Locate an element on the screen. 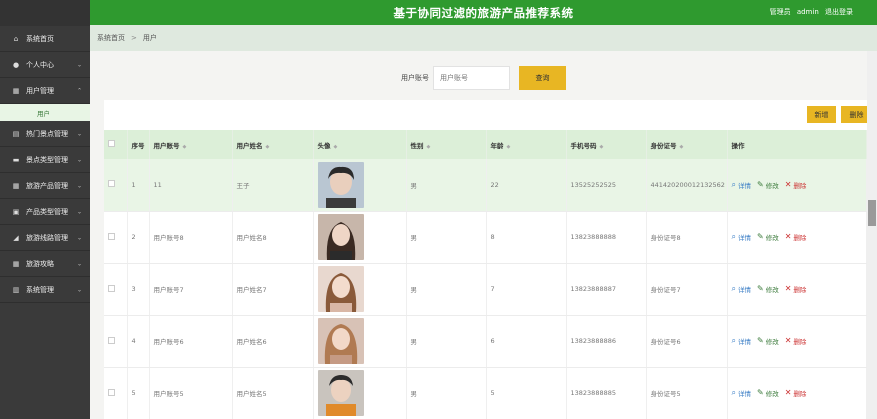 This screenshot has width=877, height=419. row-checkbox-cell is located at coordinates (116, 237).